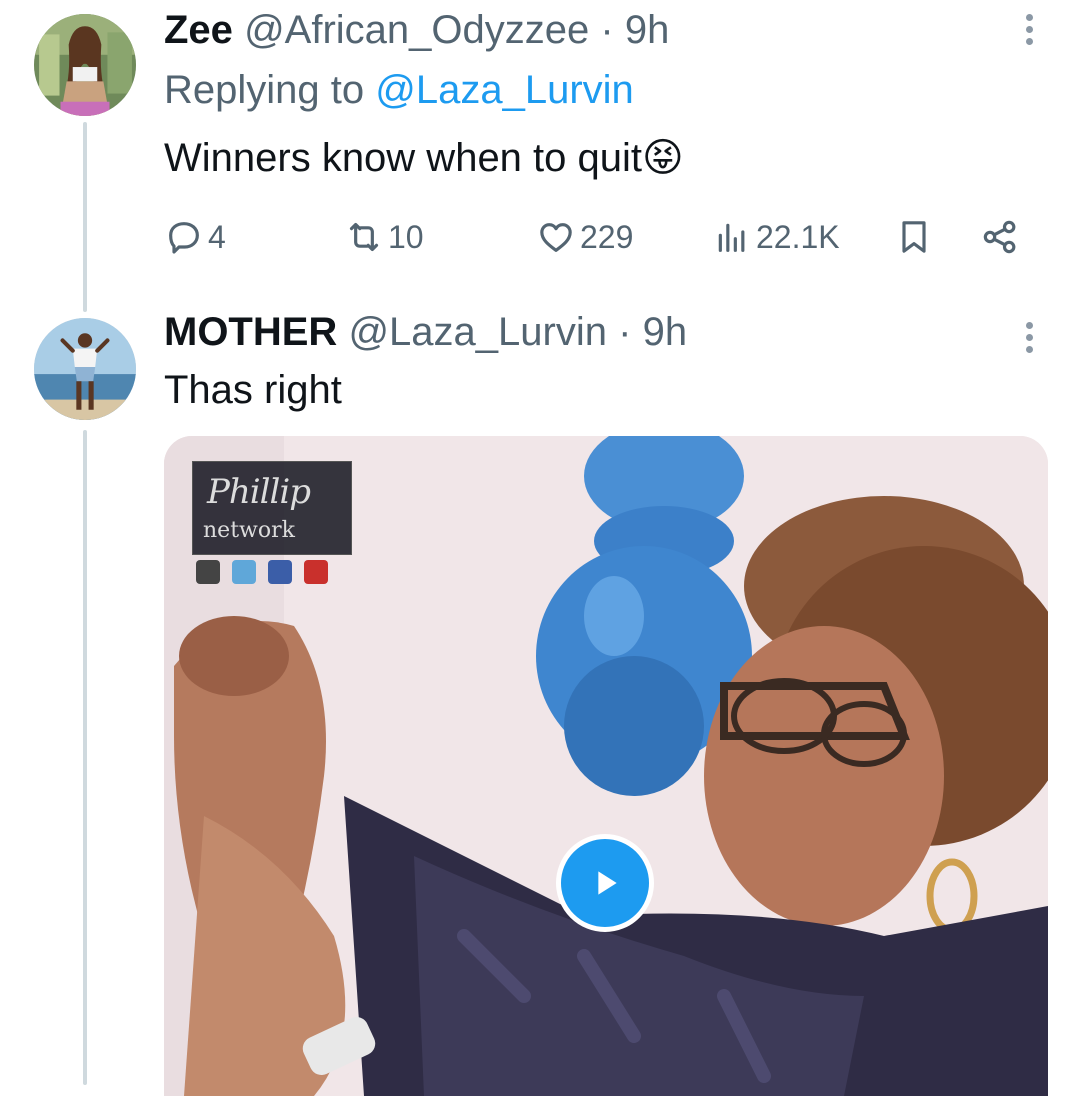  I want to click on display-name: MOTHER, so click(250, 332).